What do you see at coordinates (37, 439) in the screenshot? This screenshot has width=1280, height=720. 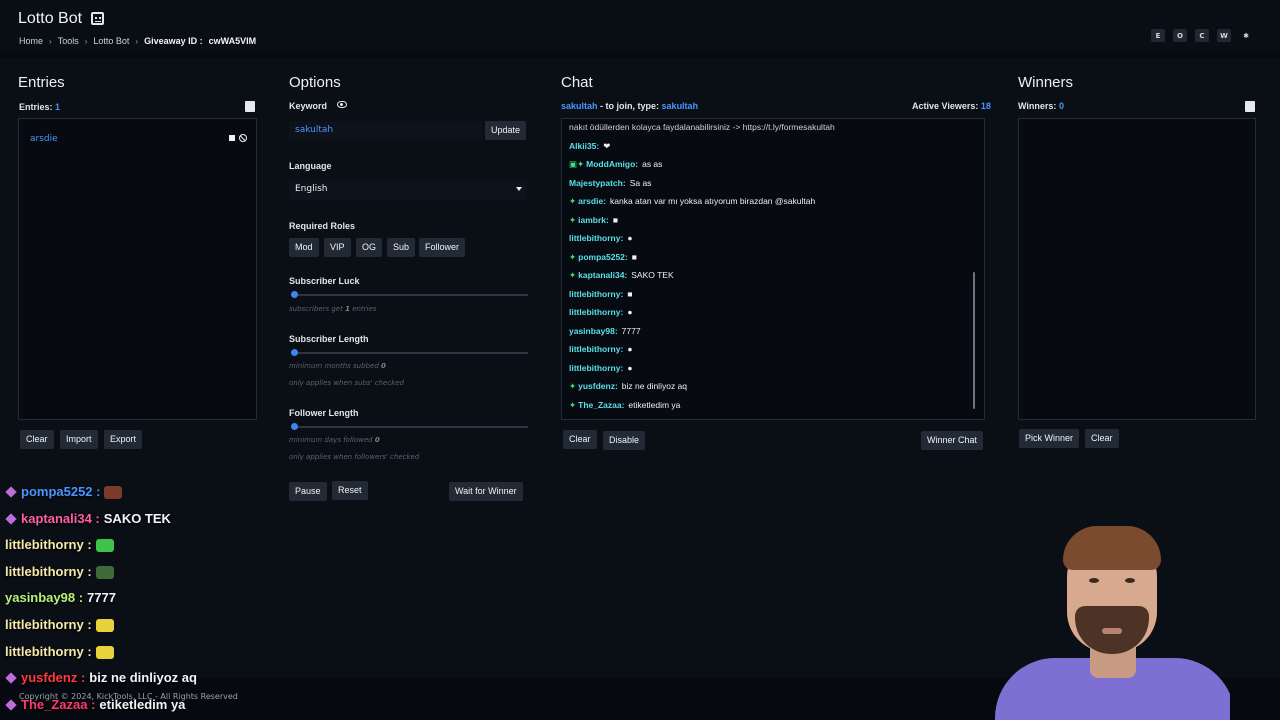 I see `entries-clear-button: Clear` at bounding box center [37, 439].